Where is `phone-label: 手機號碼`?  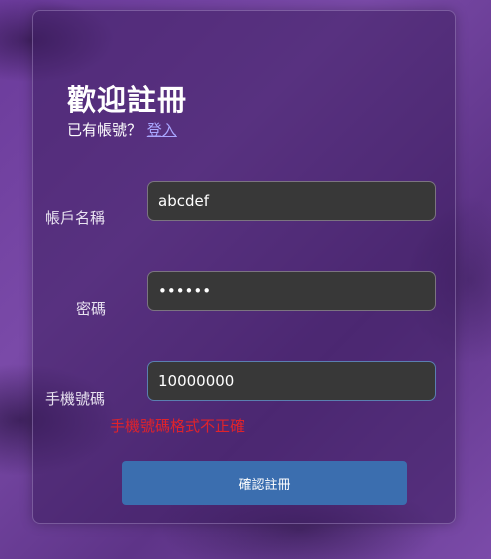 phone-label: 手機號碼 is located at coordinates (75, 399).